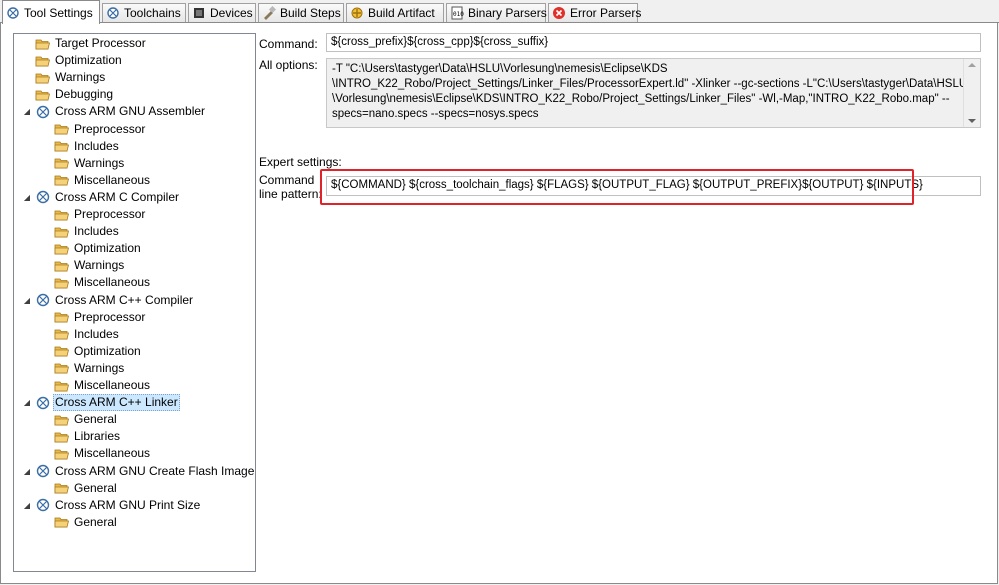 Image resolution: width=999 pixels, height=585 pixels. I want to click on tree-item-tool: ◢ Cross ARM C++ Linker, so click(102, 403).